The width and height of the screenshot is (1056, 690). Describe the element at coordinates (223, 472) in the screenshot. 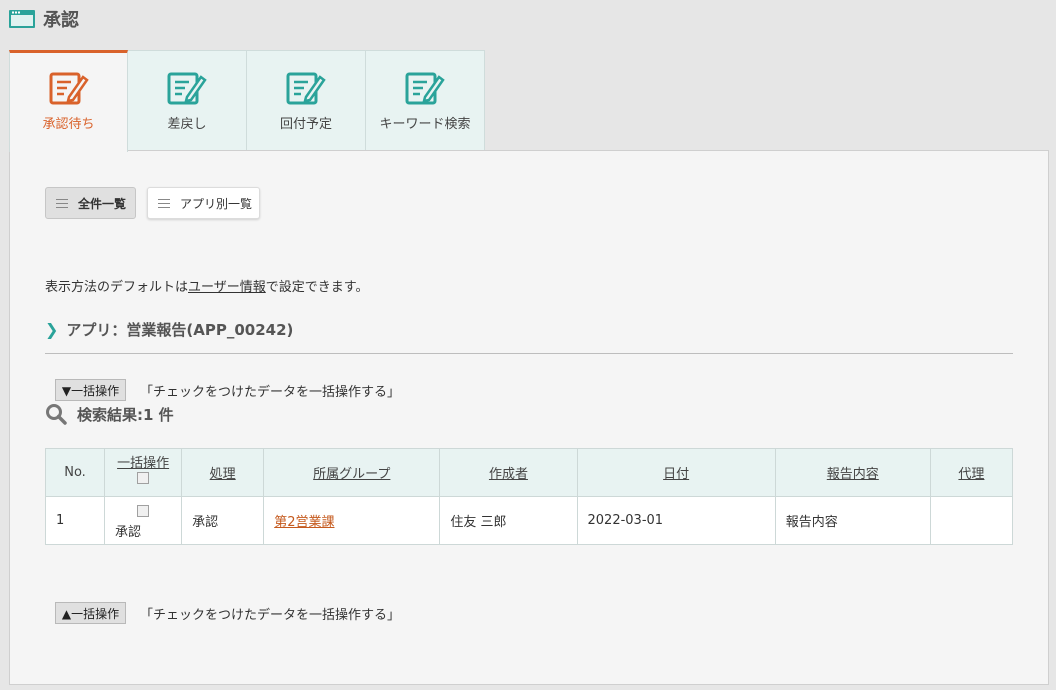

I see `header-action: 処理` at that location.